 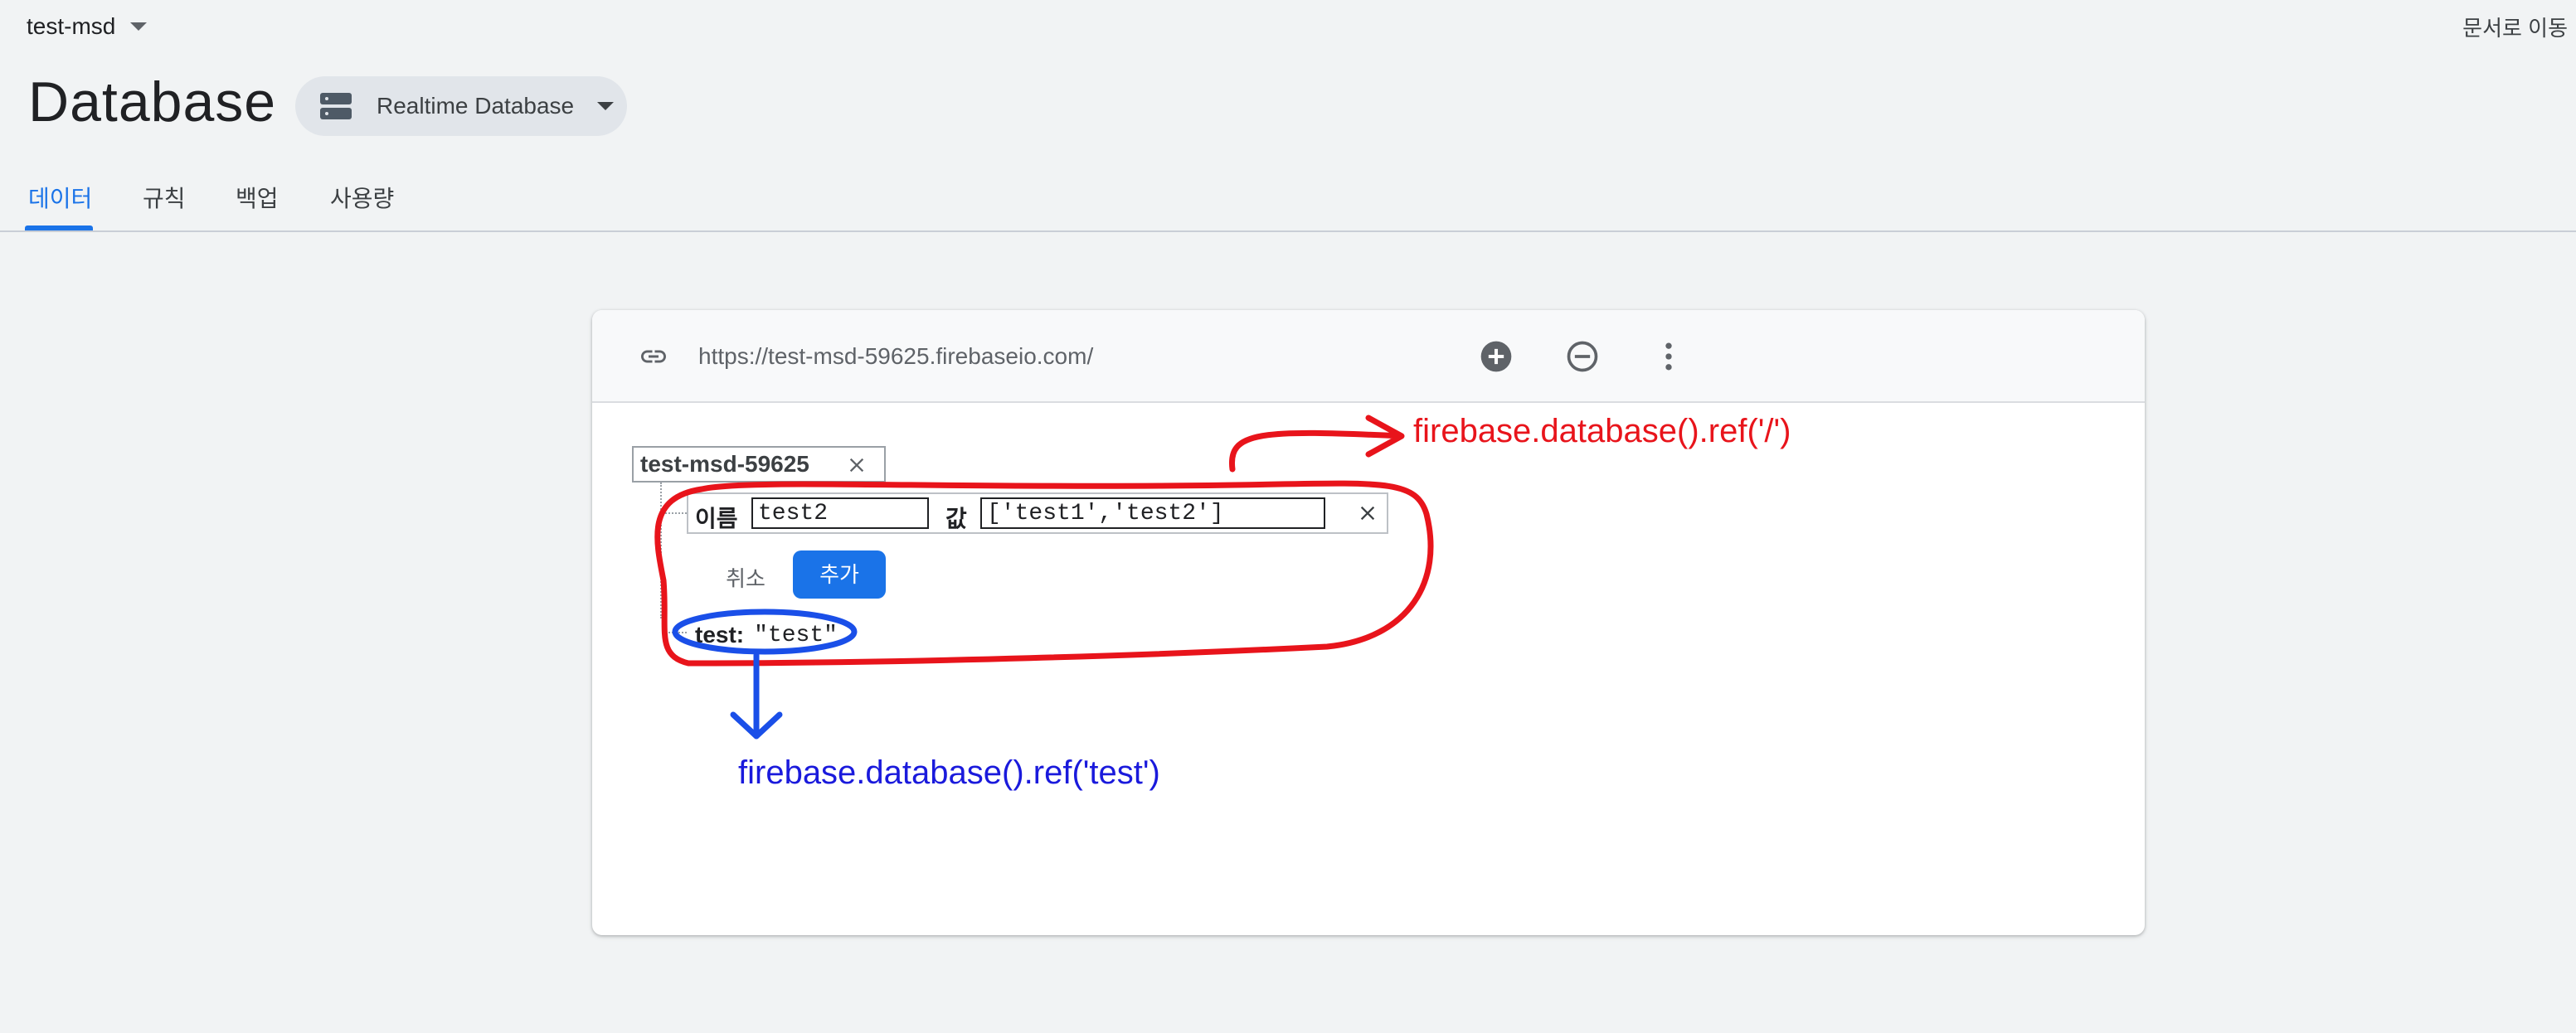 What do you see at coordinates (949, 772) in the screenshot?
I see `annotation-test-ref: firebase.database().ref('test')` at bounding box center [949, 772].